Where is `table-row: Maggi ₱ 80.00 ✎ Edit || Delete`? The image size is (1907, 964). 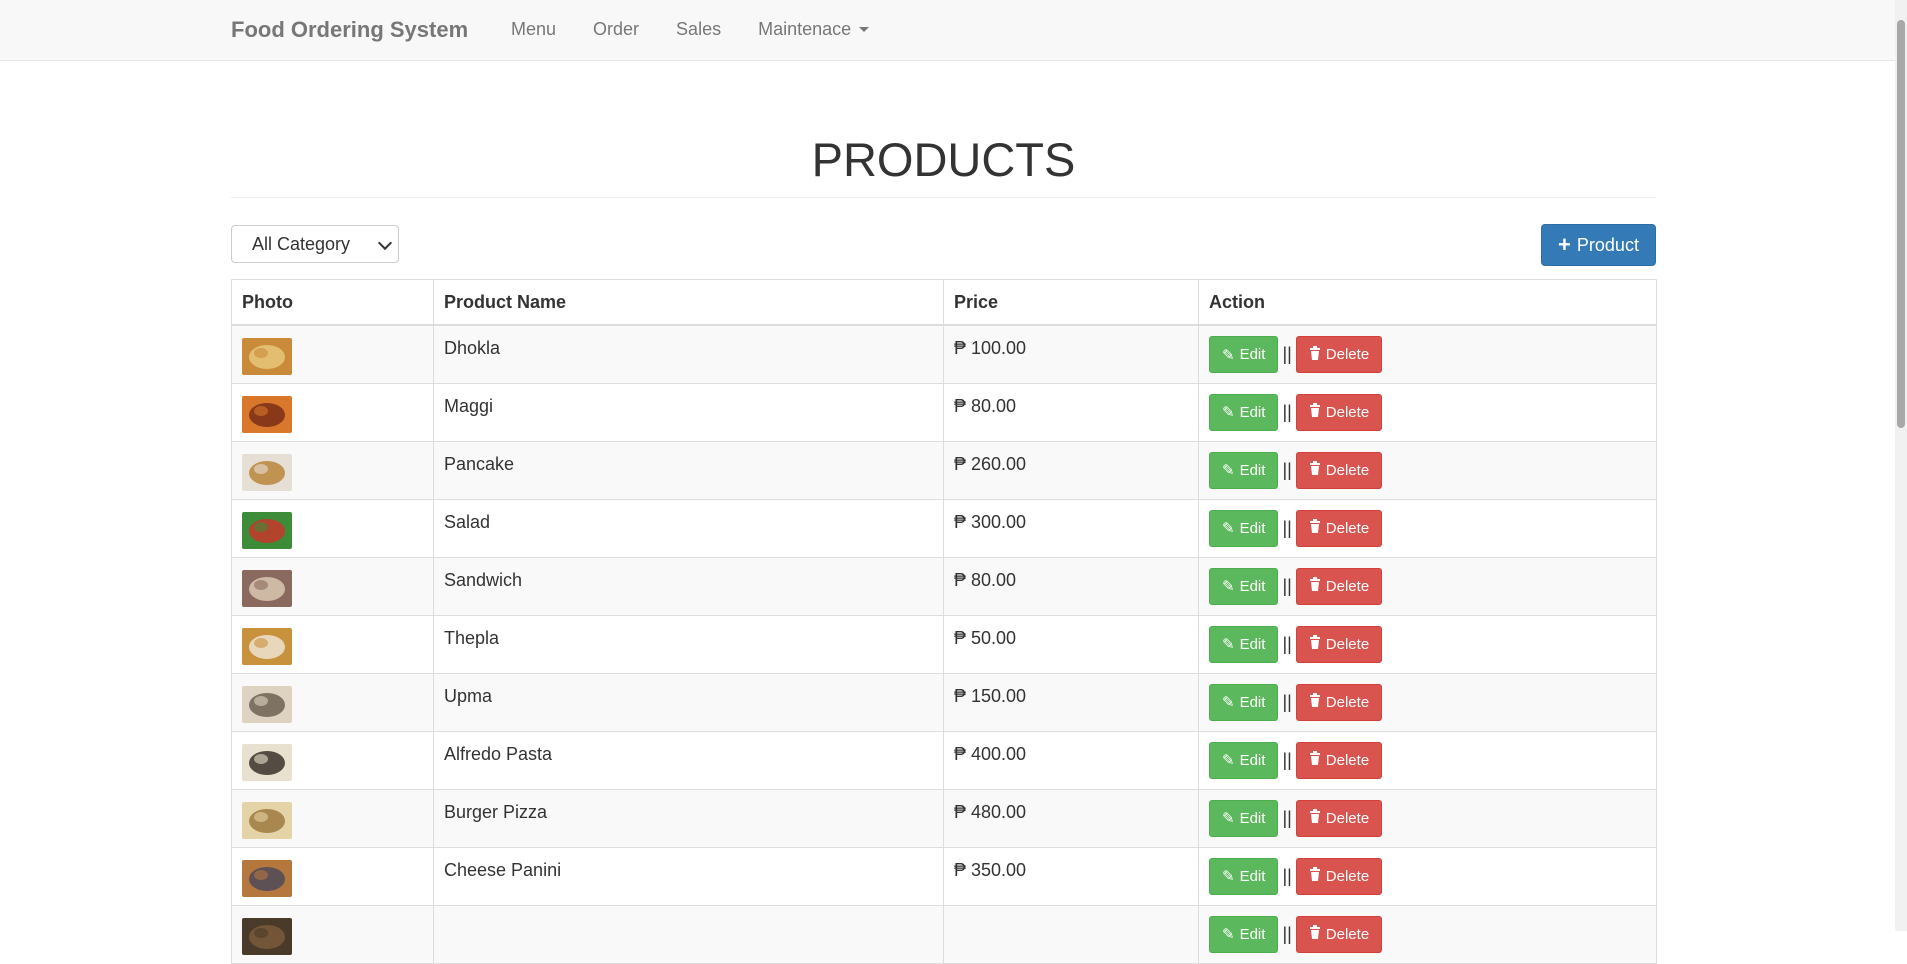
table-row: Maggi ₱ 80.00 ✎ Edit || Delete is located at coordinates (944, 412).